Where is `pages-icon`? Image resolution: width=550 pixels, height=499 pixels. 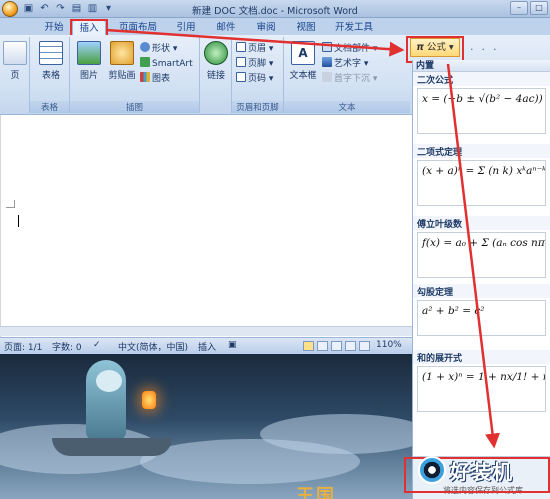
pages-icon is located at coordinates (15, 53).